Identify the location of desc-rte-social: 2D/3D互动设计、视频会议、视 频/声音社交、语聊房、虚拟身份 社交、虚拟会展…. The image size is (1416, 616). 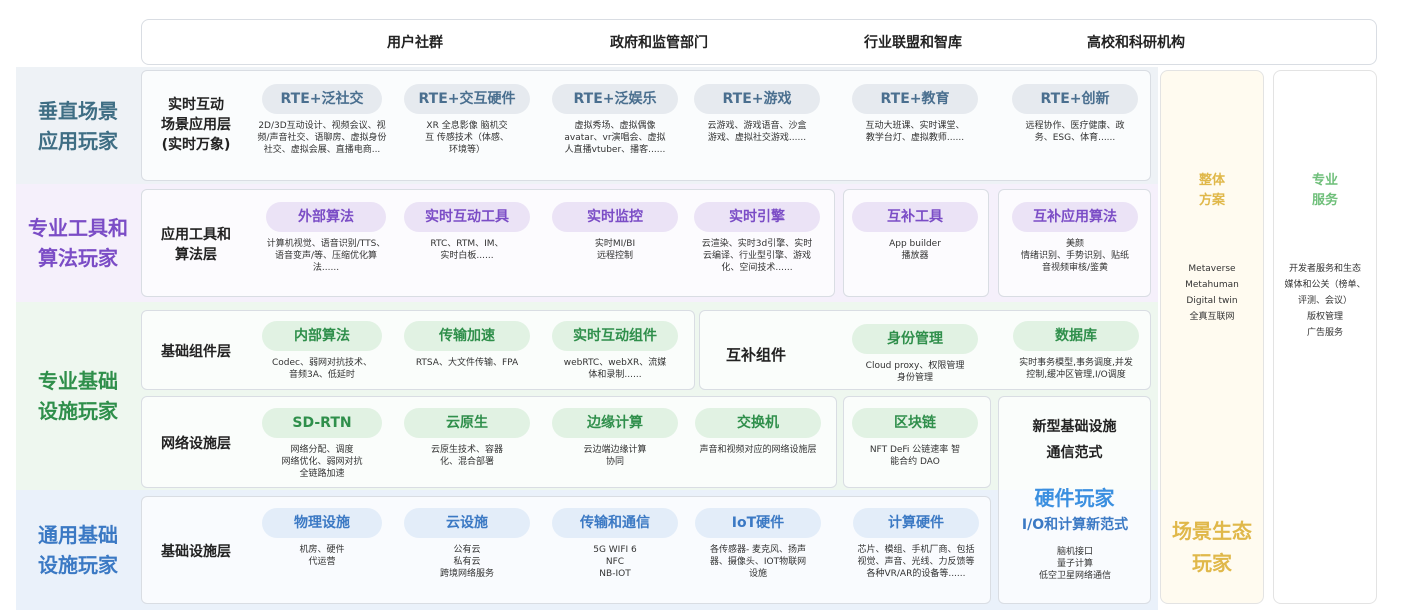
(322, 138).